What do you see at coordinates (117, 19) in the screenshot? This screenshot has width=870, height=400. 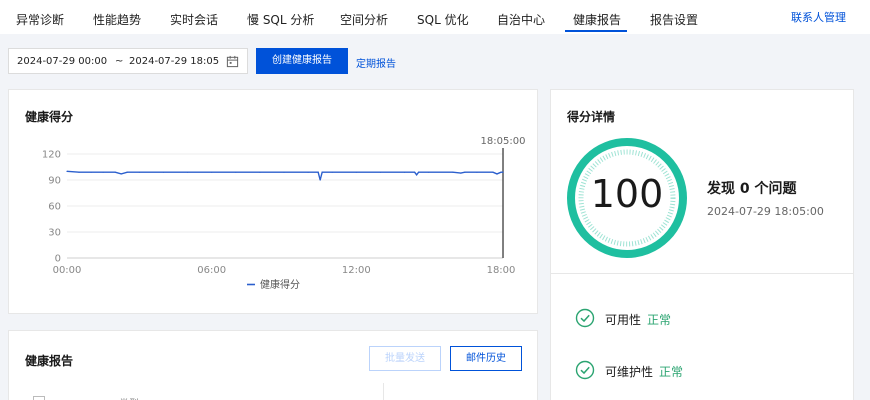 I see `tab-performance-trend: 性能趋势` at bounding box center [117, 19].